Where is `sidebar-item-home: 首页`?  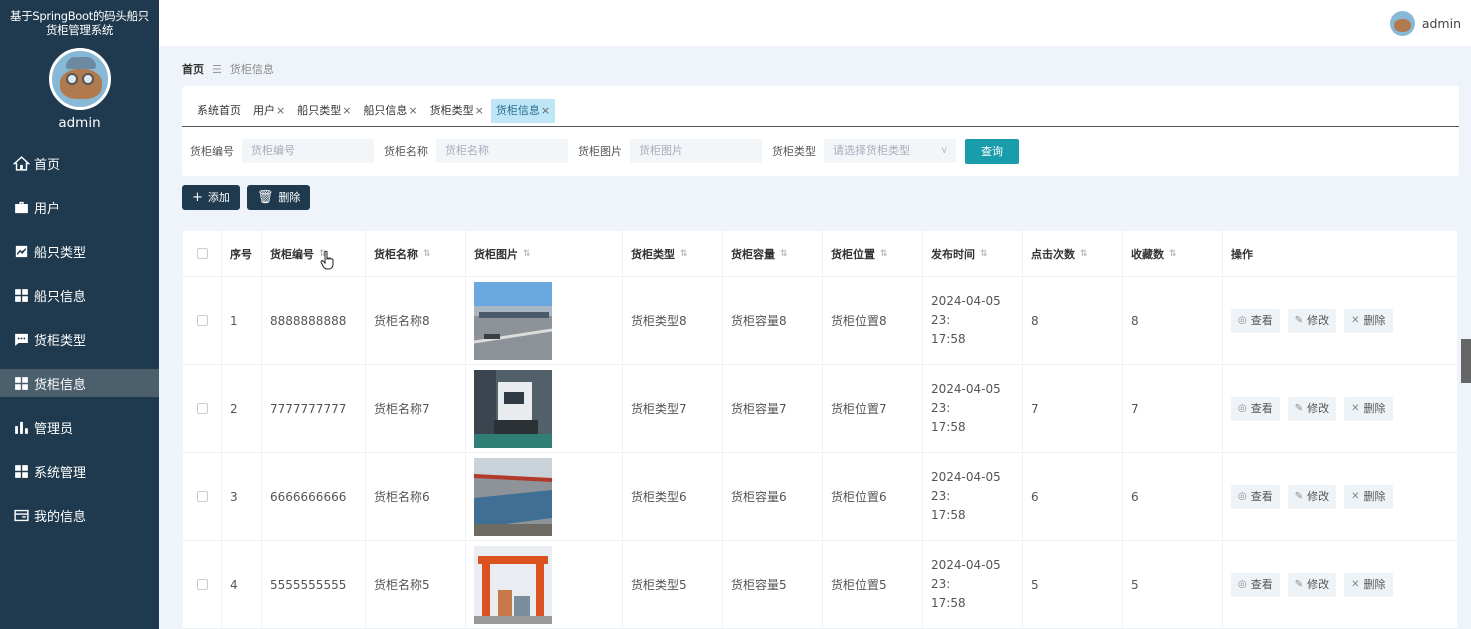 sidebar-item-home: 首页 is located at coordinates (79, 163).